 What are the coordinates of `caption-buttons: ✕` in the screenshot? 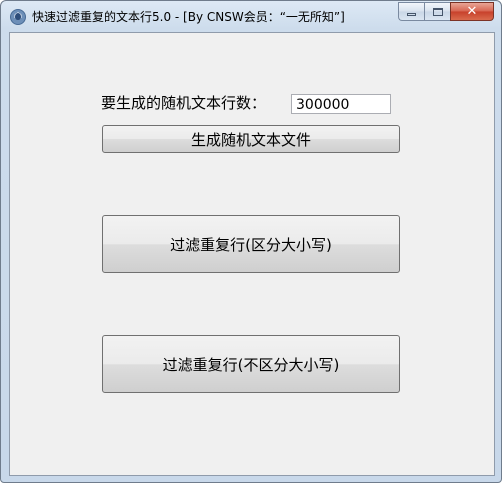 It's located at (446, 12).